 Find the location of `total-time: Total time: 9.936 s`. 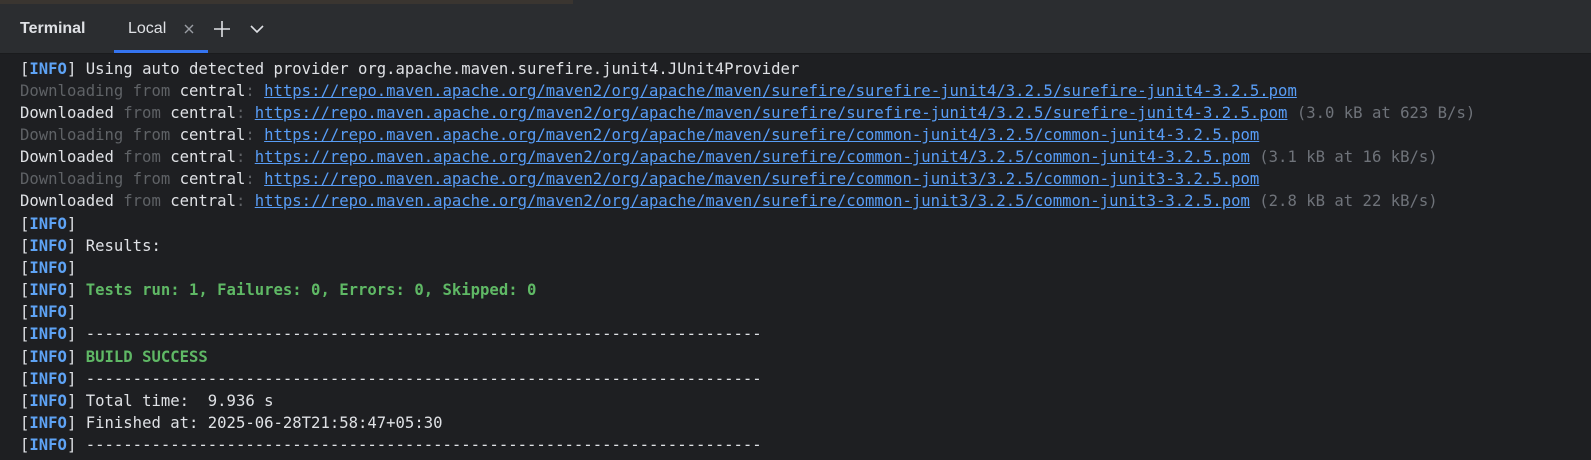

total-time: Total time: 9.936 s is located at coordinates (179, 401).